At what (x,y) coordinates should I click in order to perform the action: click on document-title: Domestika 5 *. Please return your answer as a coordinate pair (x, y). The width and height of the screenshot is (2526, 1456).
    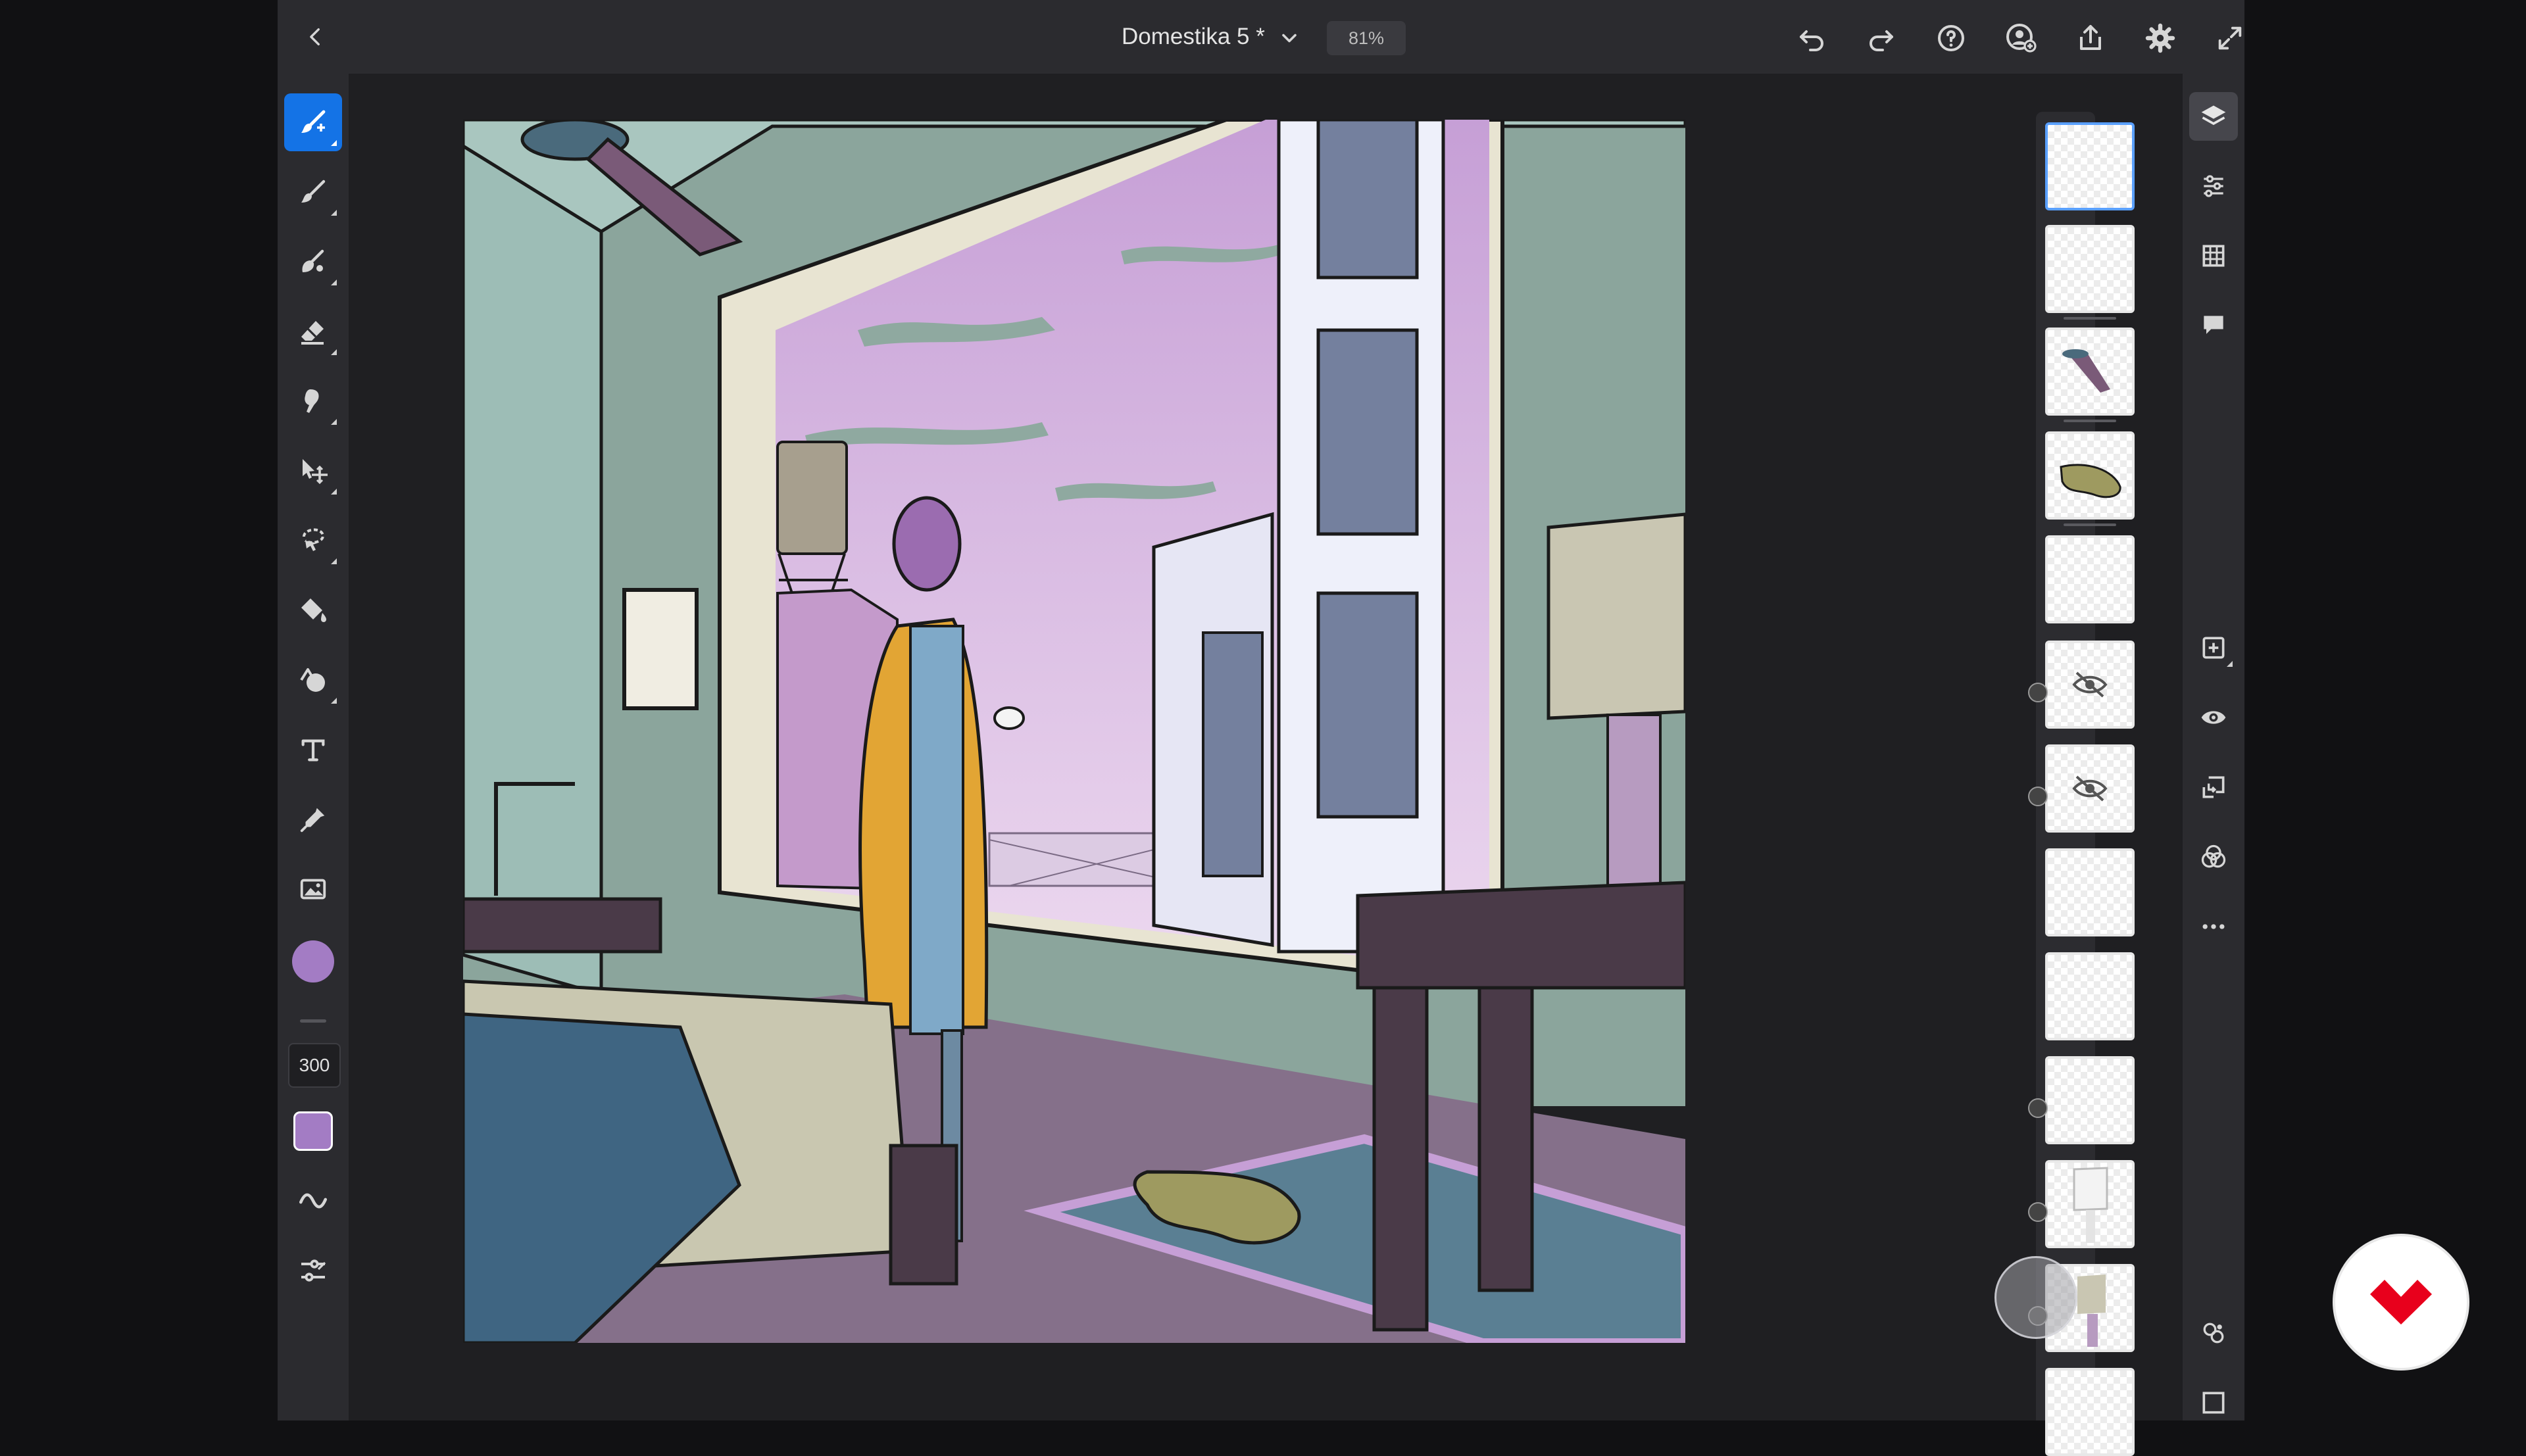
    Looking at the image, I should click on (1193, 37).